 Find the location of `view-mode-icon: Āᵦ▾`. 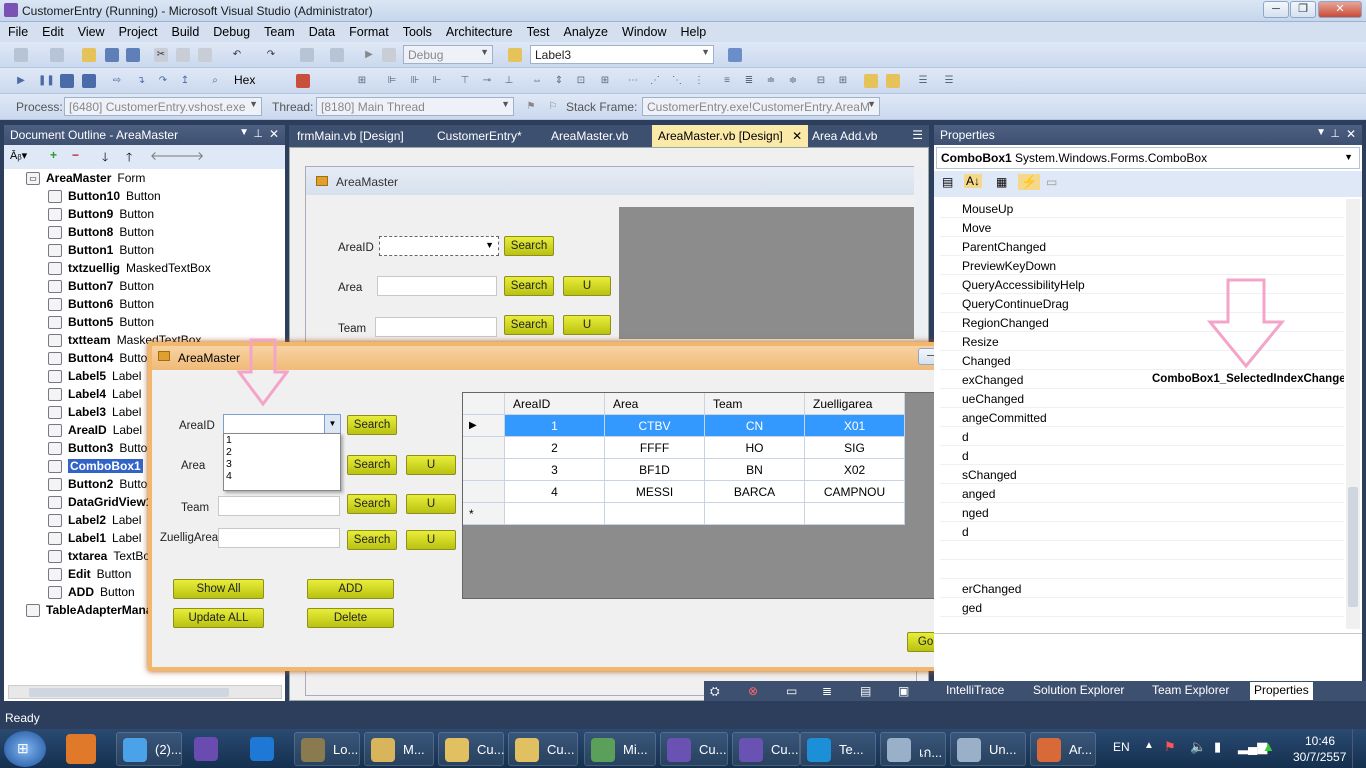

view-mode-icon: Āᵦ▾ is located at coordinates (18, 155).